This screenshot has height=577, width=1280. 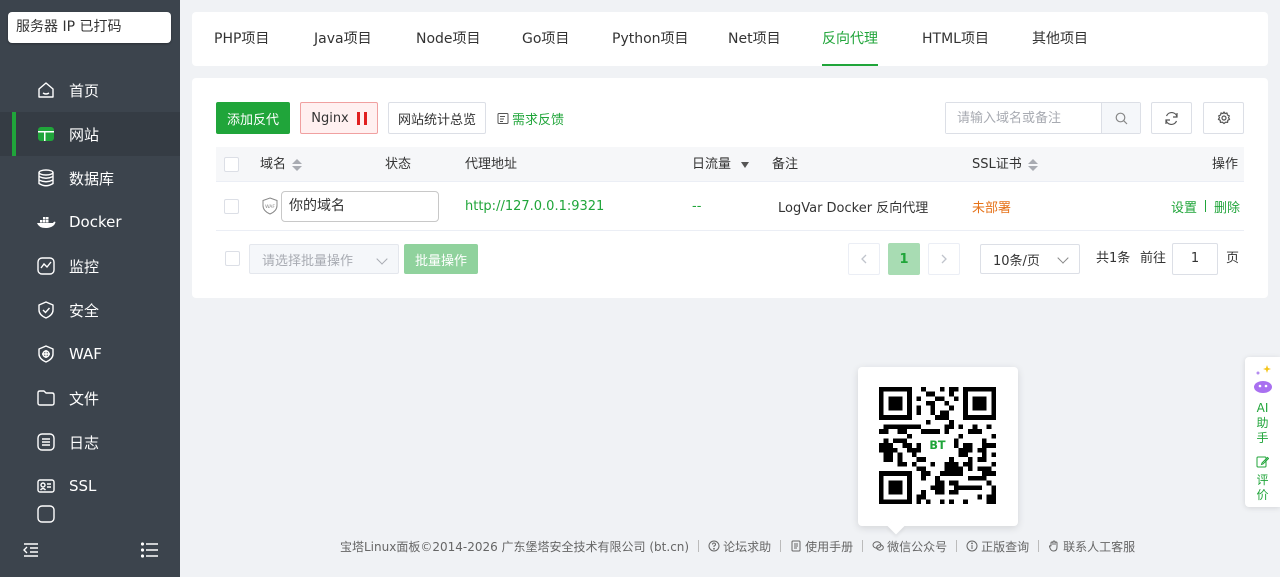 I want to click on website-icon, so click(x=46, y=134).